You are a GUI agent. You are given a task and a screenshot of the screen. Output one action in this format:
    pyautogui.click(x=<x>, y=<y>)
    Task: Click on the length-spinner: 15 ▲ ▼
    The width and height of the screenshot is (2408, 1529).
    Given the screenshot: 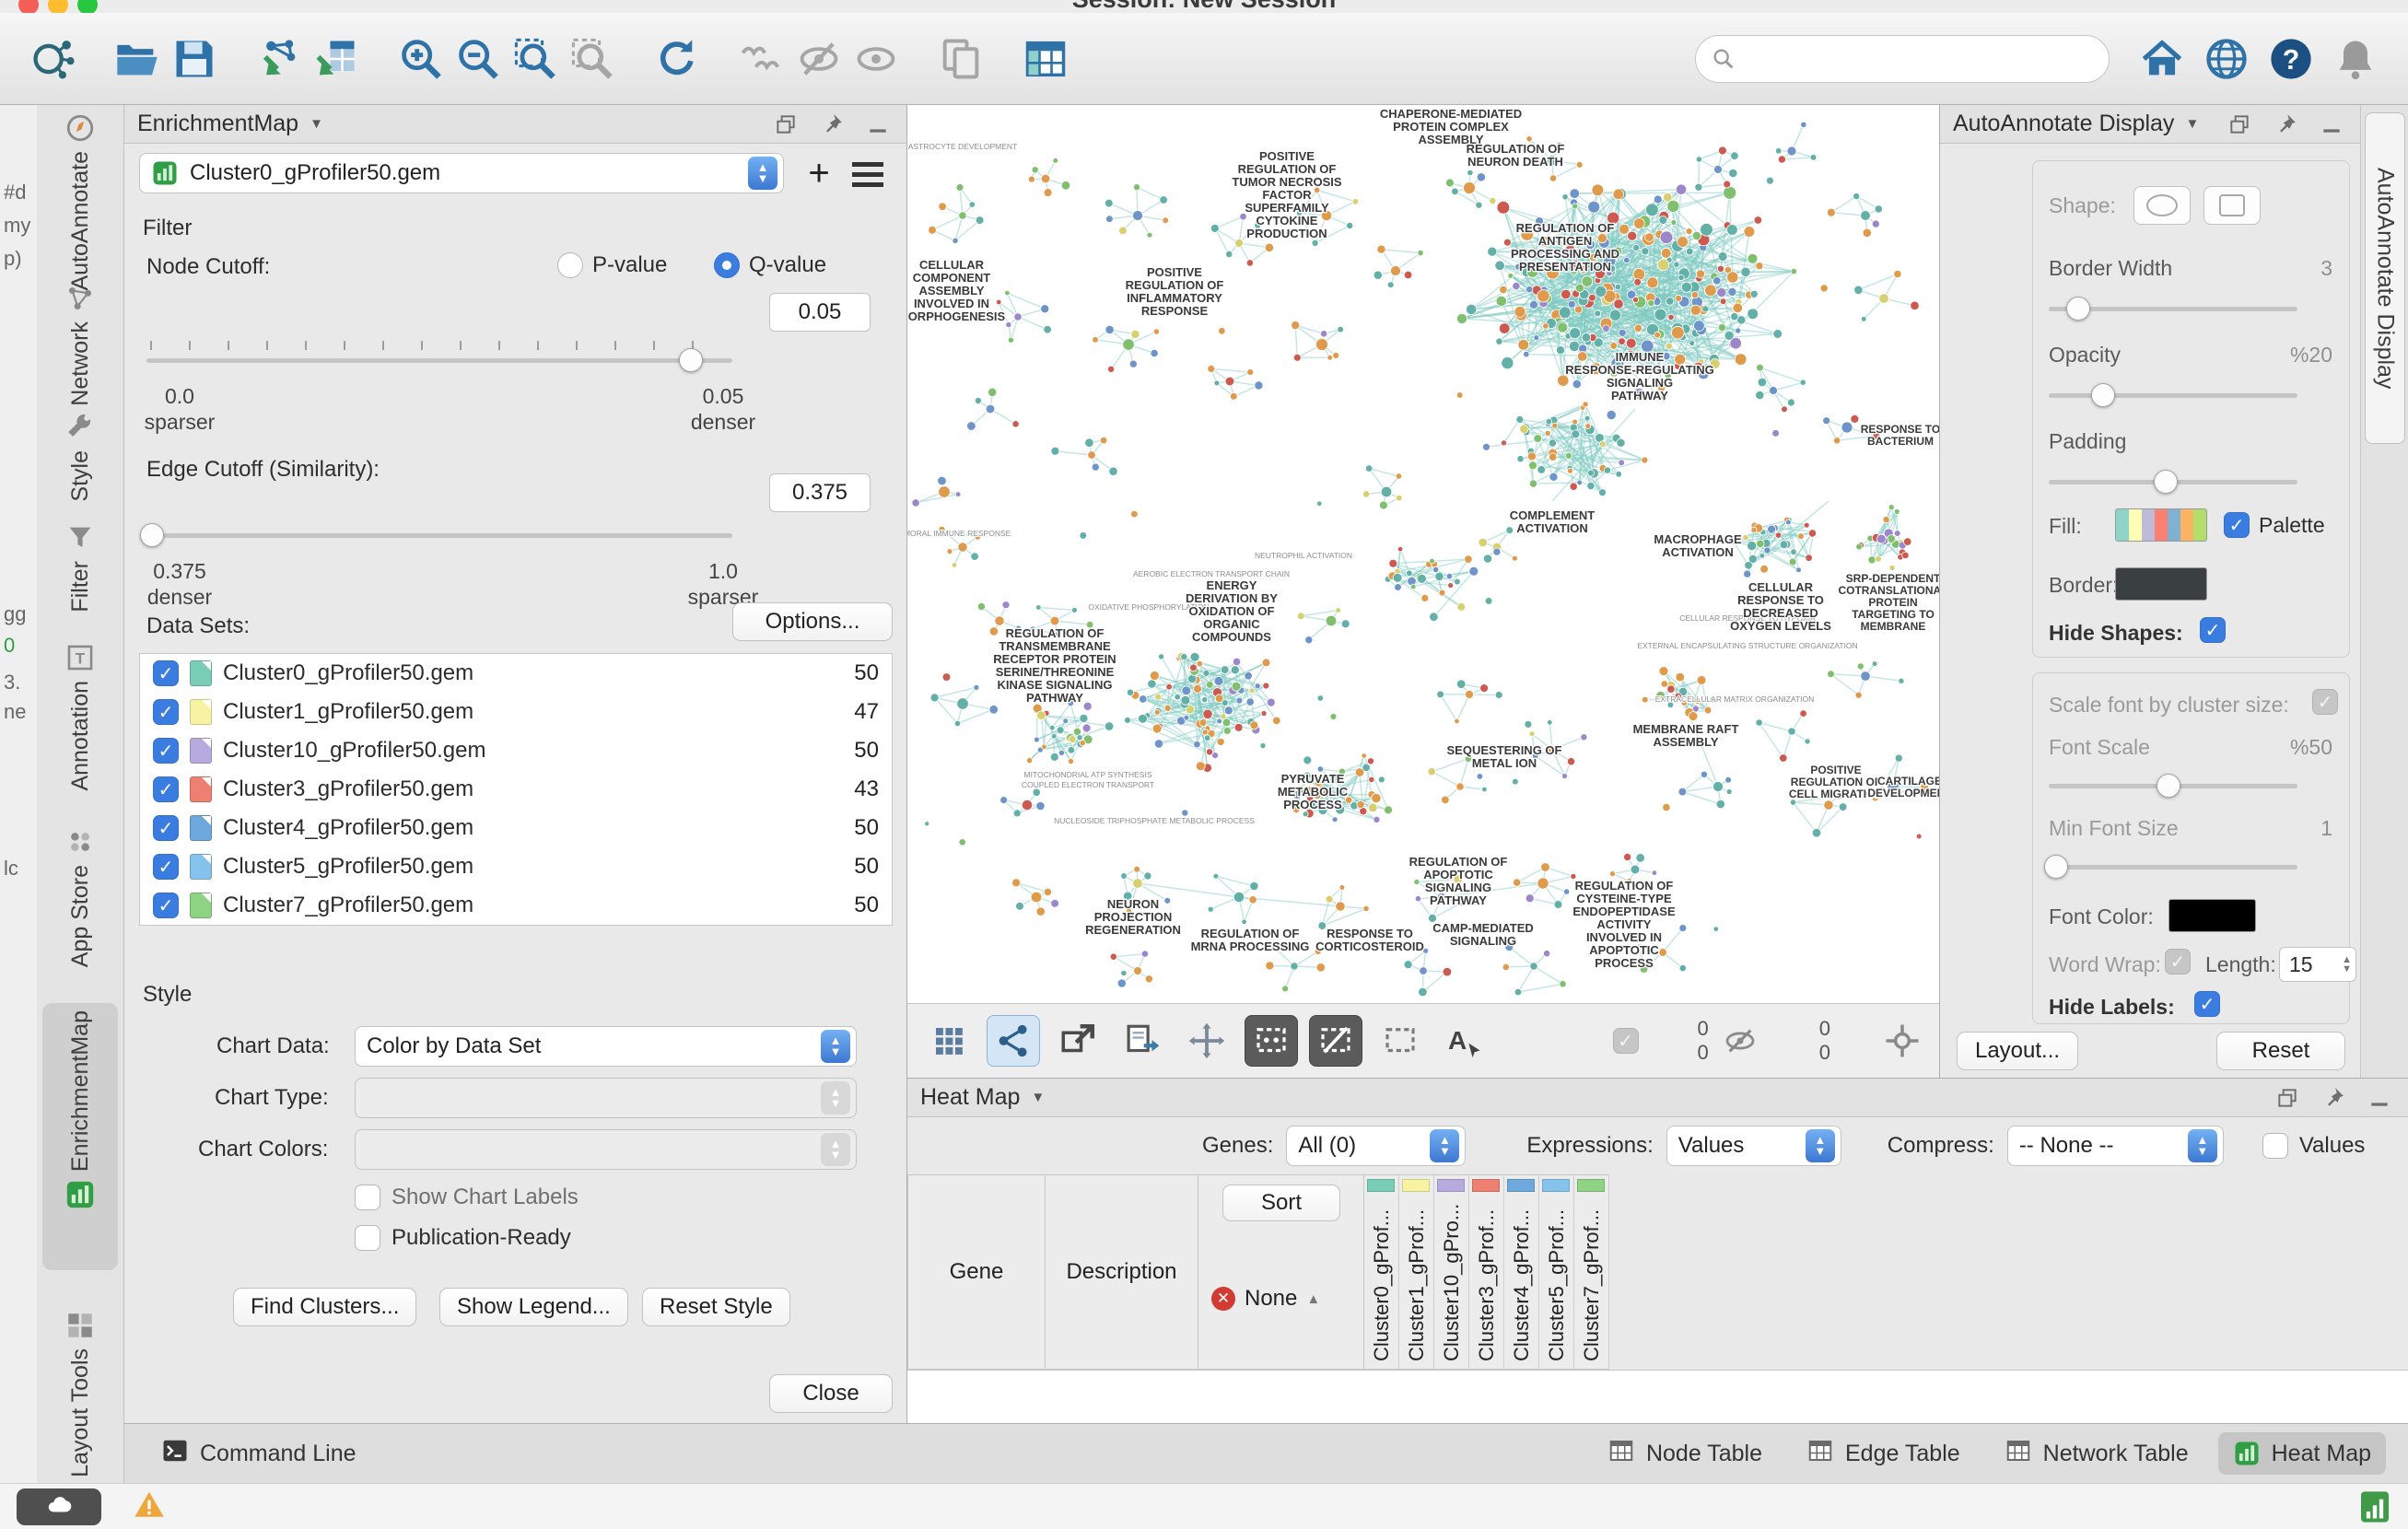 What is the action you would take?
    pyautogui.click(x=2318, y=964)
    